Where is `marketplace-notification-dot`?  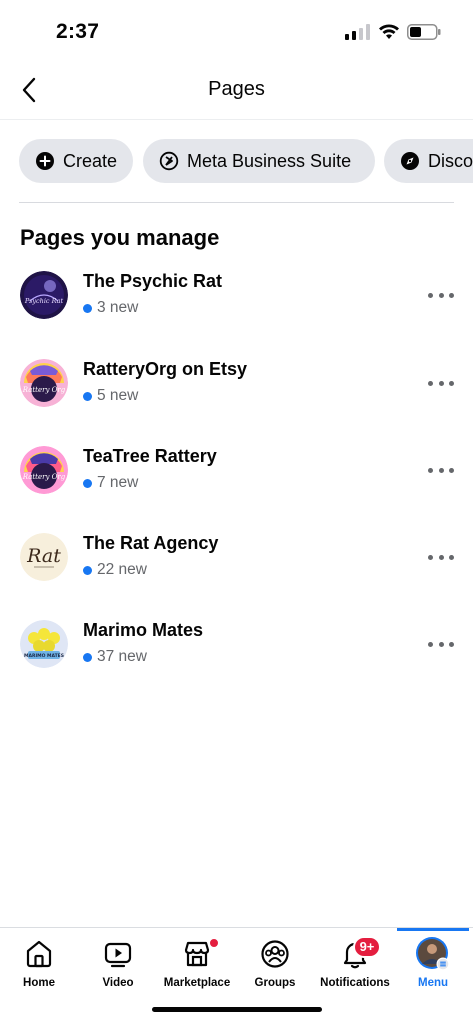 marketplace-notification-dot is located at coordinates (214, 943).